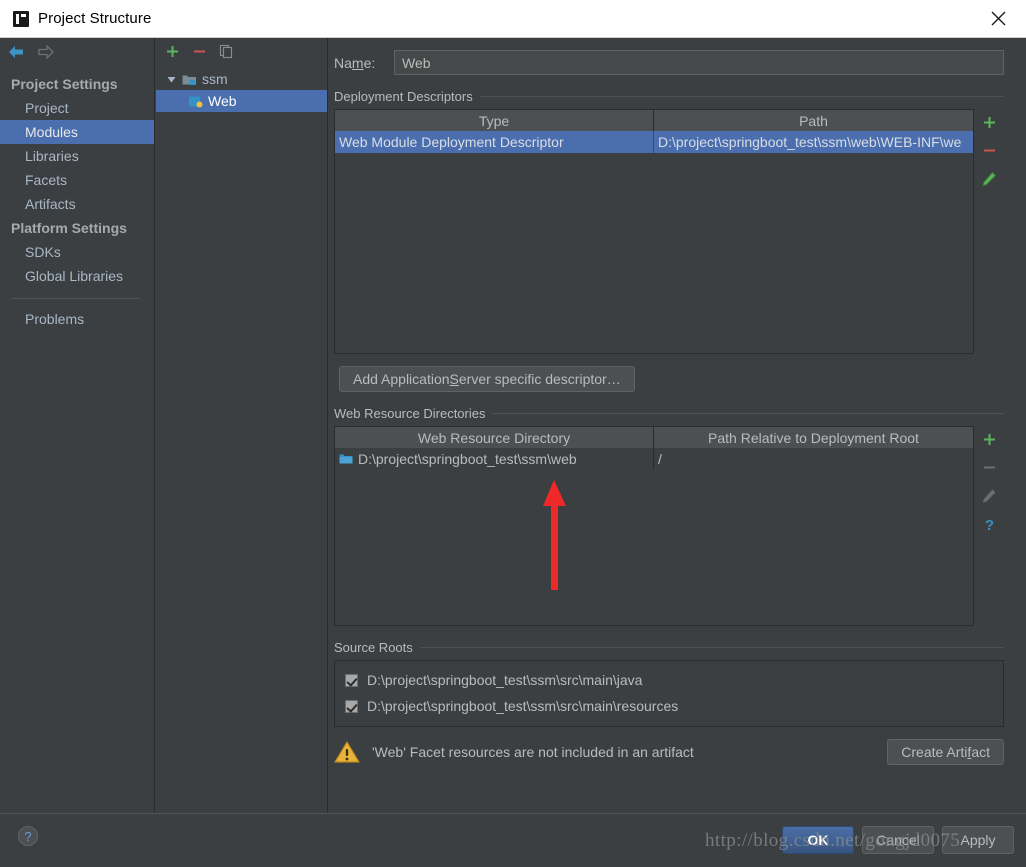 This screenshot has height=867, width=1026. I want to click on help-button: ?, so click(28, 836).